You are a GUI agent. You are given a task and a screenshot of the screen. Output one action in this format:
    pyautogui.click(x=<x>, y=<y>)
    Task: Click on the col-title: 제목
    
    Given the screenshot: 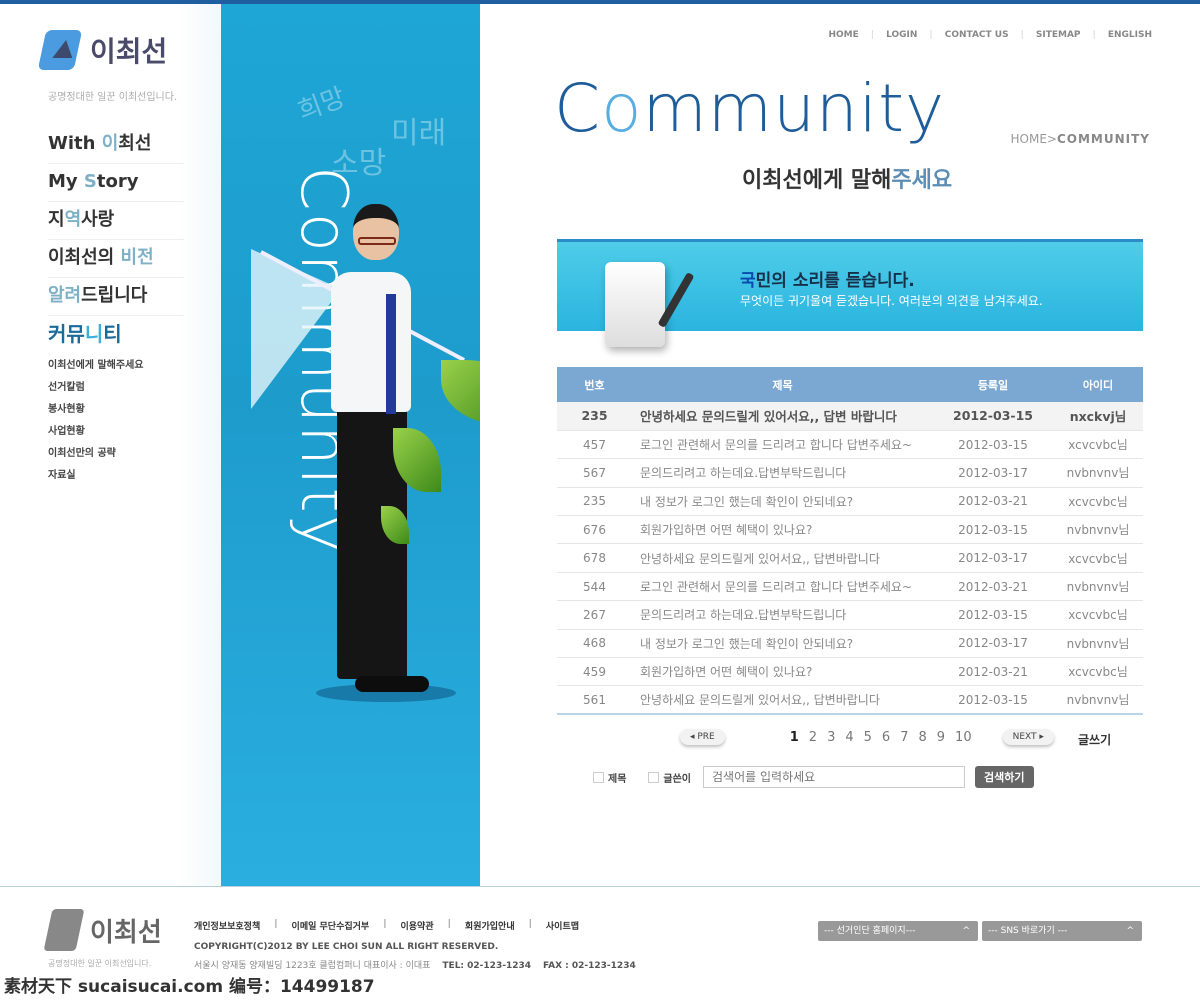 What is the action you would take?
    pyautogui.click(x=782, y=384)
    